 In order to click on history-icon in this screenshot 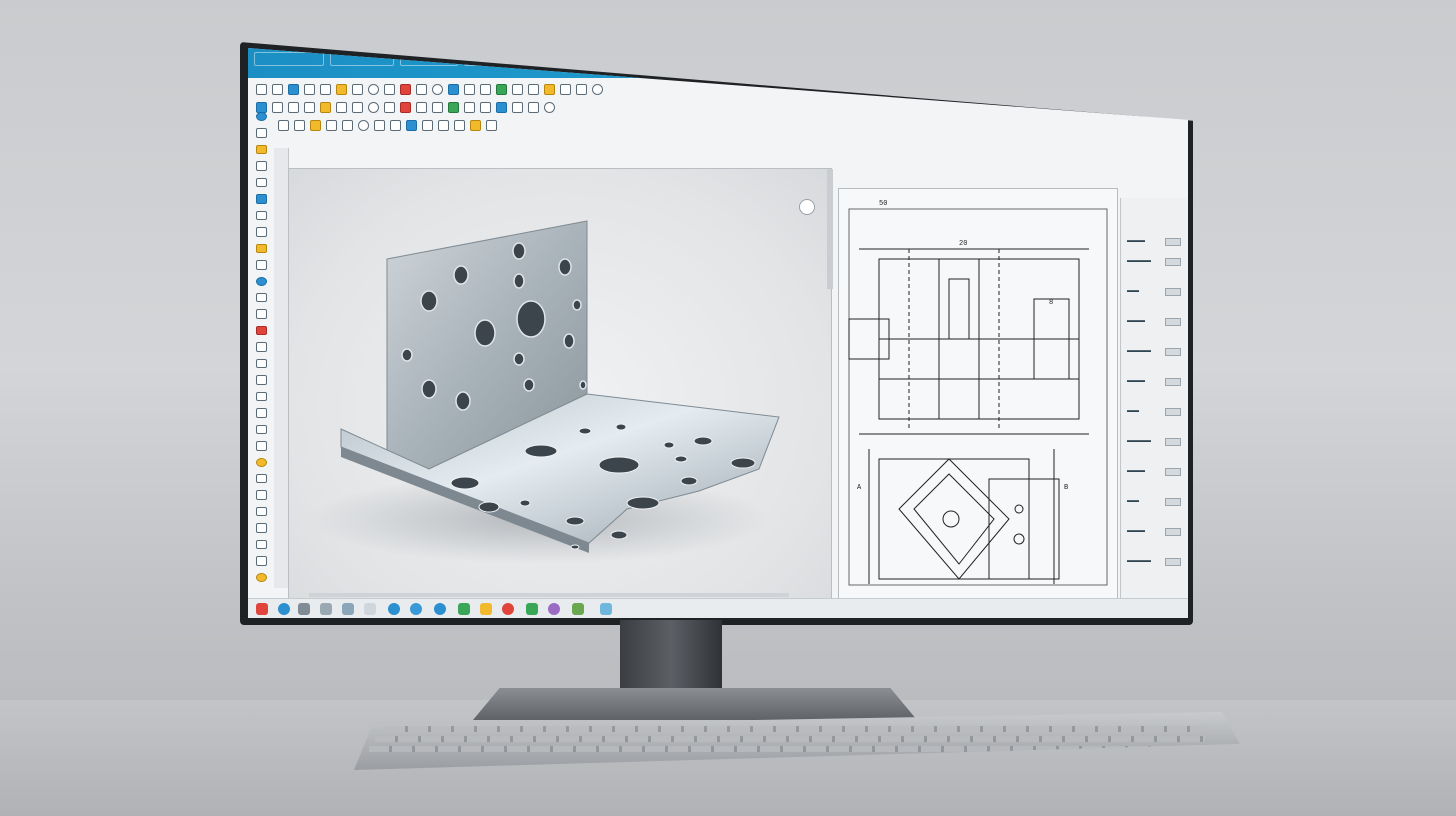, I will do `click(261, 297)`.